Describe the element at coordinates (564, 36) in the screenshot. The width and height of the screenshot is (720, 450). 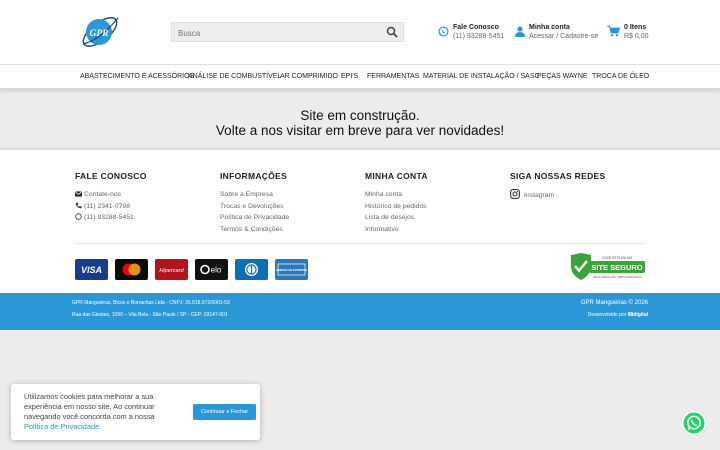
I see `account-subtitle: Acessar / Cadastre-se` at that location.